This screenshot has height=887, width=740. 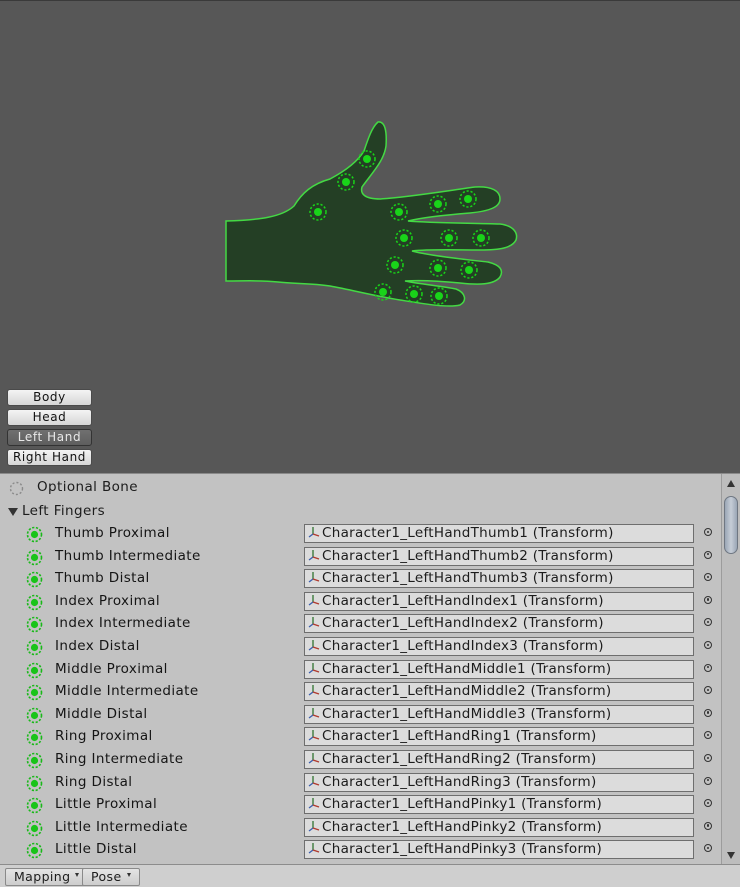 What do you see at coordinates (731, 525) in the screenshot?
I see `scroll-thumb` at bounding box center [731, 525].